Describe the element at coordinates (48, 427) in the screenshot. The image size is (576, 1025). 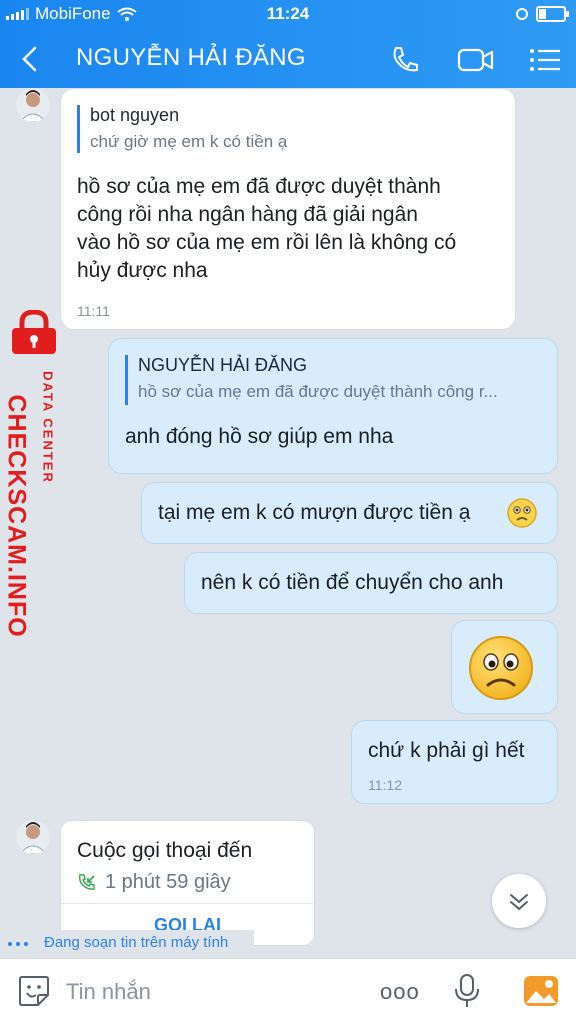
I see `watermark-subtitle: DATA CENTER` at that location.